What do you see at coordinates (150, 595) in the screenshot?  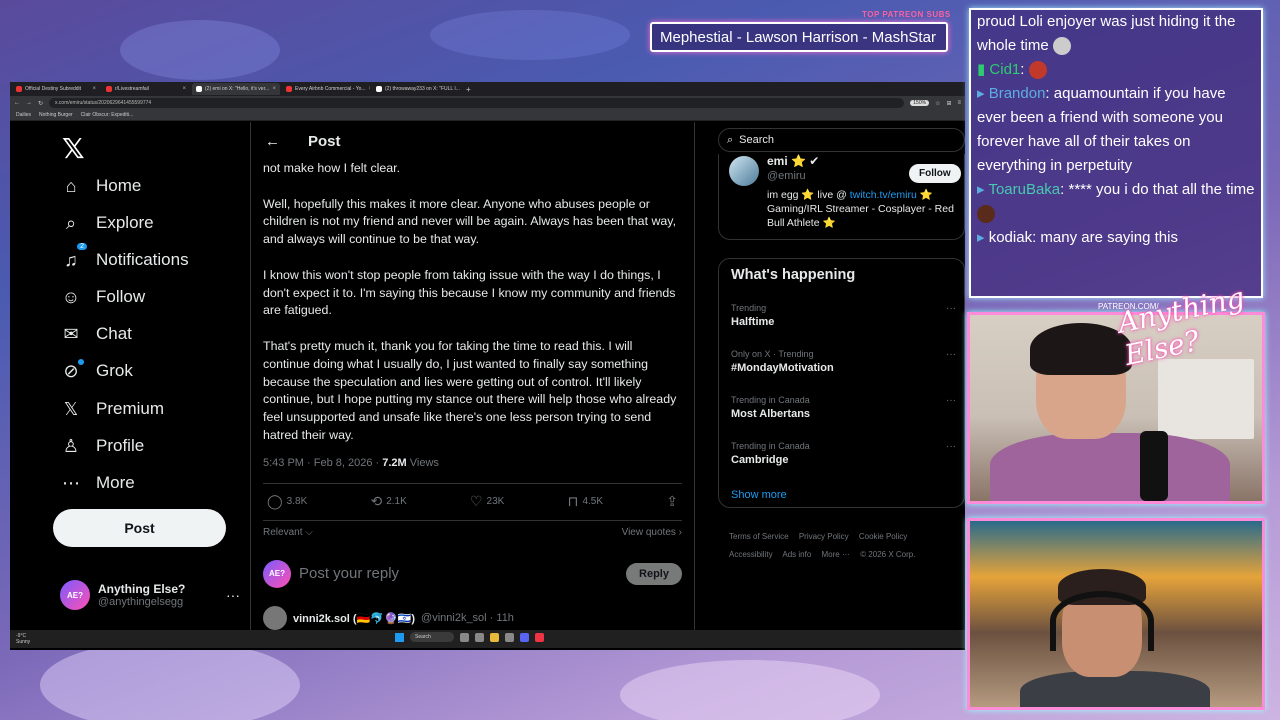 I see `account-switcher: AE? Anything Else? @anythingelsegg ···` at bounding box center [150, 595].